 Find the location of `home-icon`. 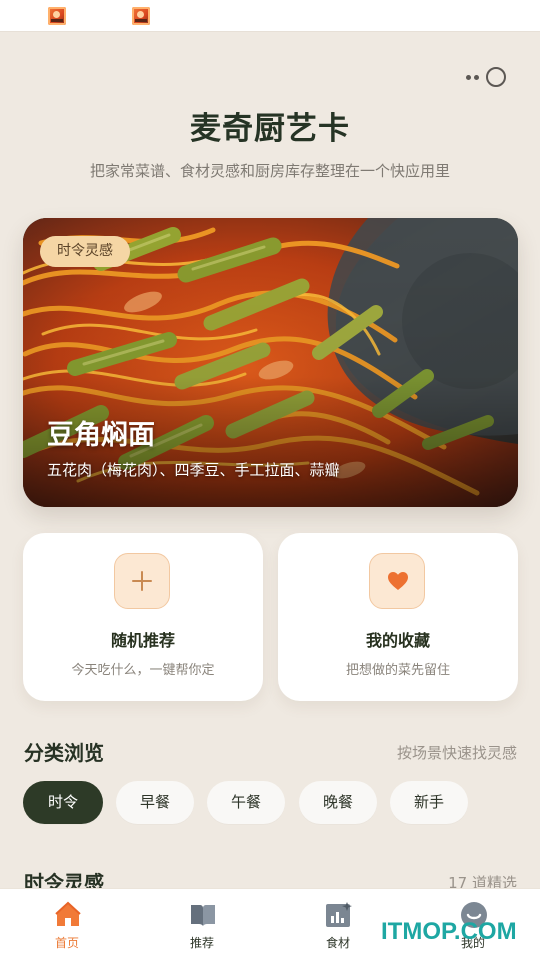

home-icon is located at coordinates (68, 913).